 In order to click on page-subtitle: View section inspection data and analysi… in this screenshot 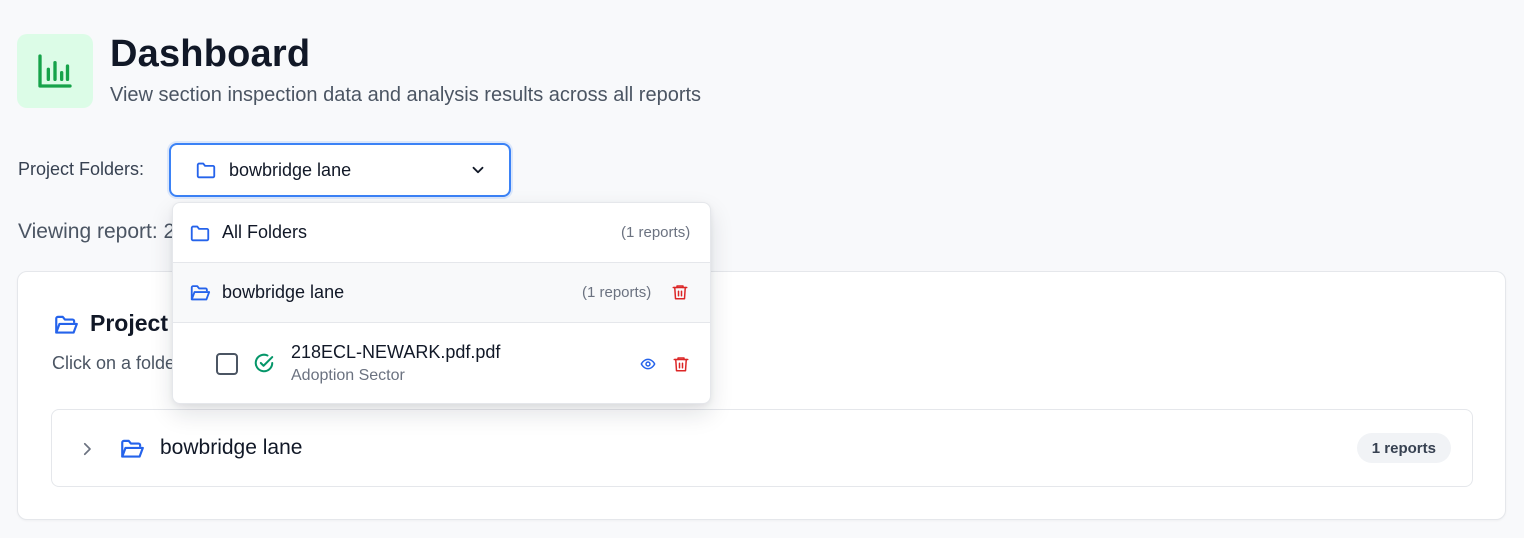, I will do `click(406, 95)`.